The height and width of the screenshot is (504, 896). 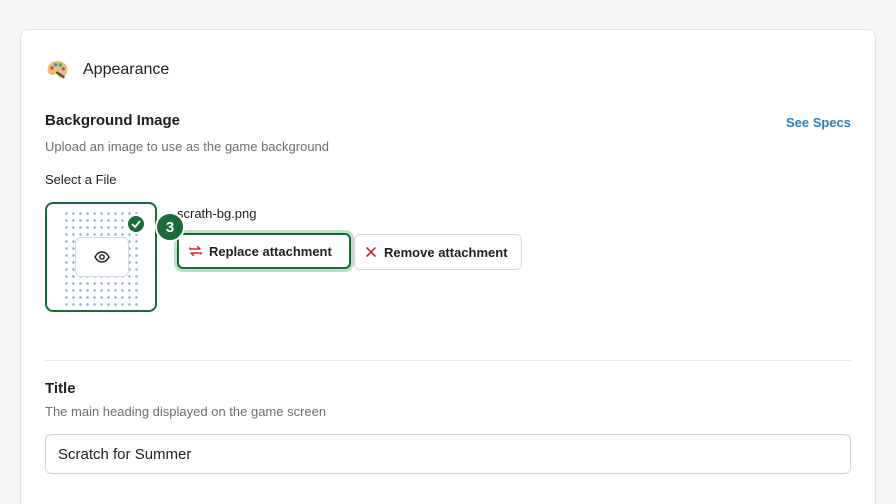 I want to click on background-image-label: Background Image, so click(x=113, y=120).